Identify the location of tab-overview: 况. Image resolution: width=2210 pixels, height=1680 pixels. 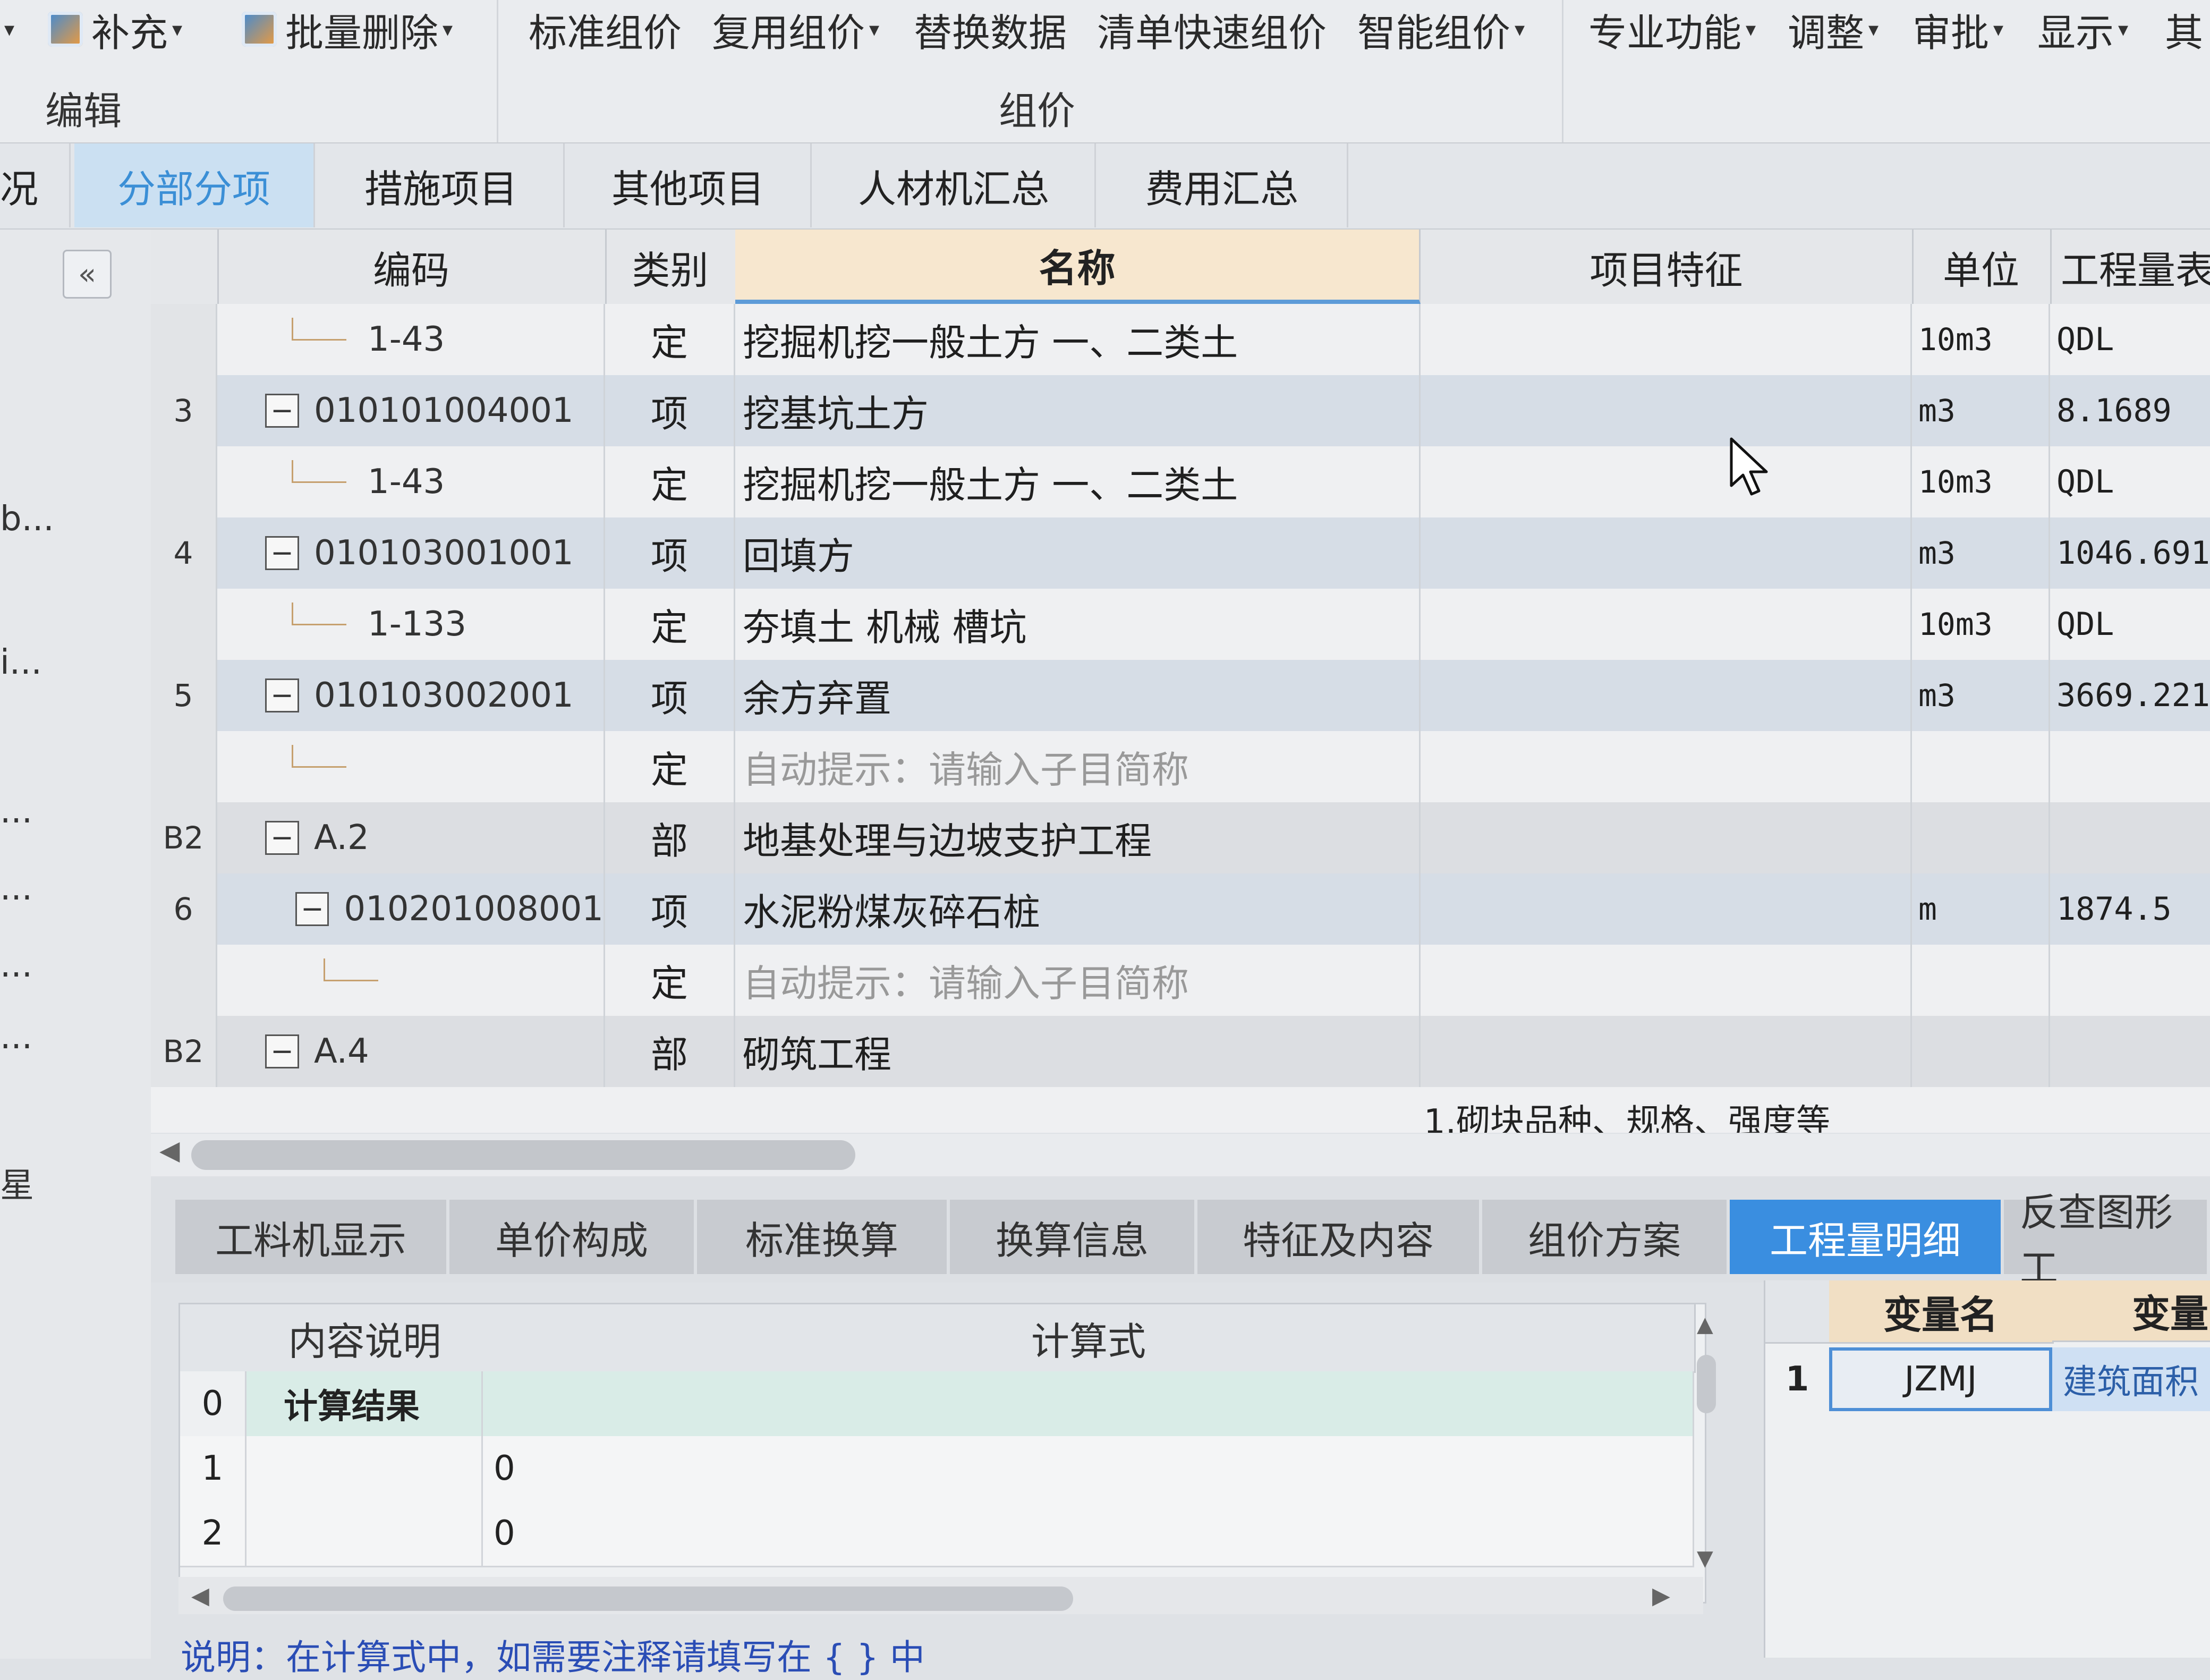
(35, 185).